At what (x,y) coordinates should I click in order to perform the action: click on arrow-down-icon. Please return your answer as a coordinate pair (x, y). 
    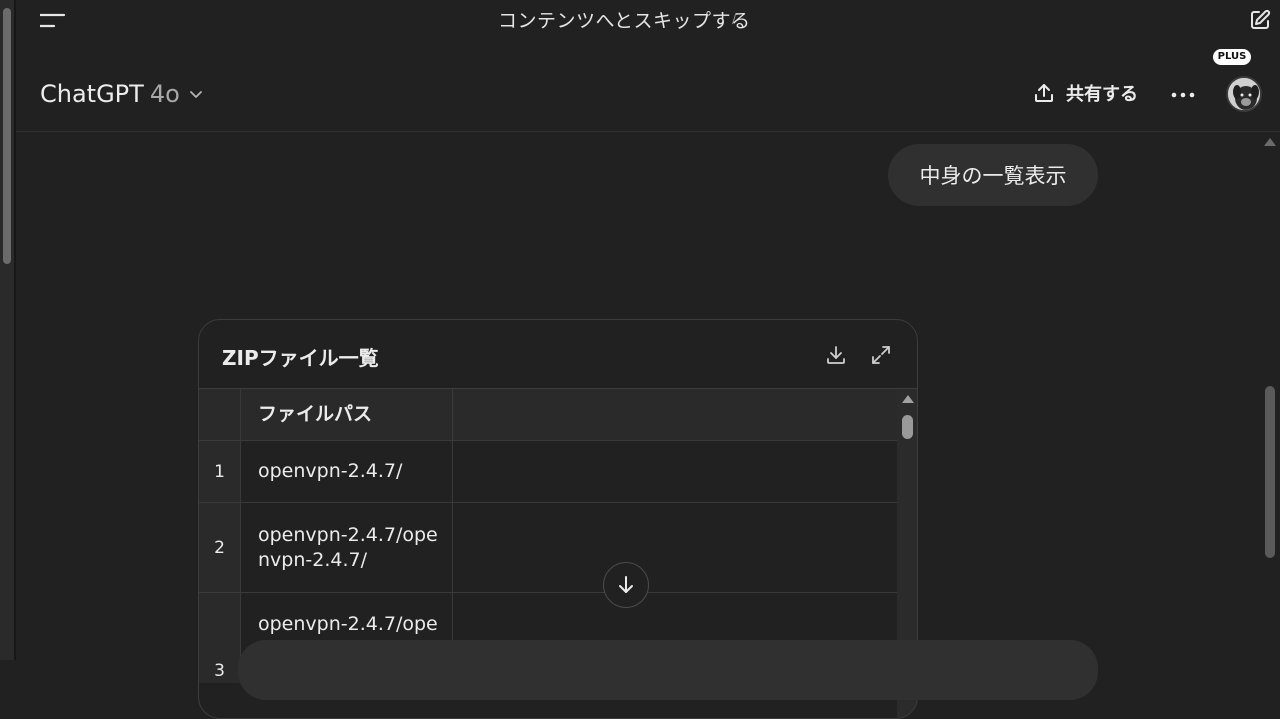
    Looking at the image, I should click on (626, 584).